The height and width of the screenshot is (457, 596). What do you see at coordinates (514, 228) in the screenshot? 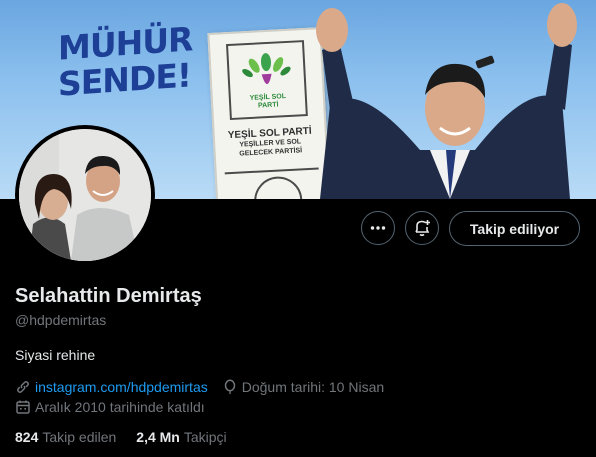
I see `following-button: Takip ediliyor` at bounding box center [514, 228].